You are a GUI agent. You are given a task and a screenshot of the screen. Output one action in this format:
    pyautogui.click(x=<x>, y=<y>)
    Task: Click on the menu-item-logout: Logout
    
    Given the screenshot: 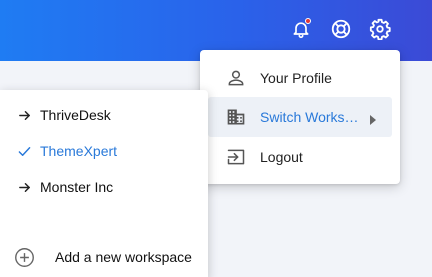 What is the action you would take?
    pyautogui.click(x=300, y=157)
    